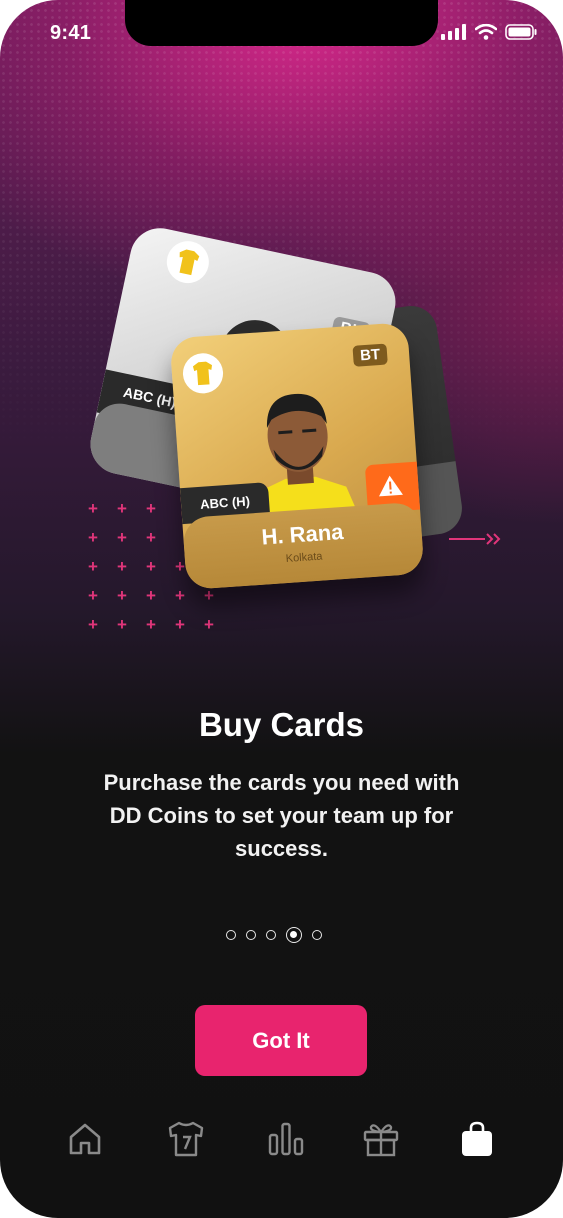  I want to click on battery-icon, so click(521, 32).